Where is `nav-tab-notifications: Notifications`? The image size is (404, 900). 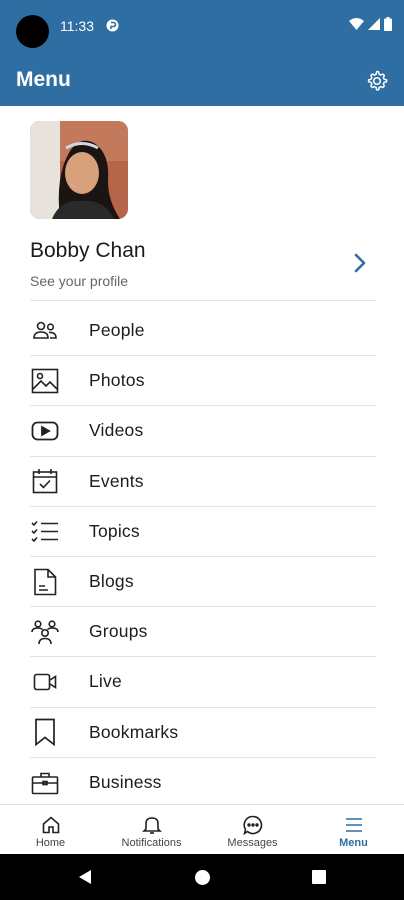
nav-tab-notifications: Notifications is located at coordinates (151, 829).